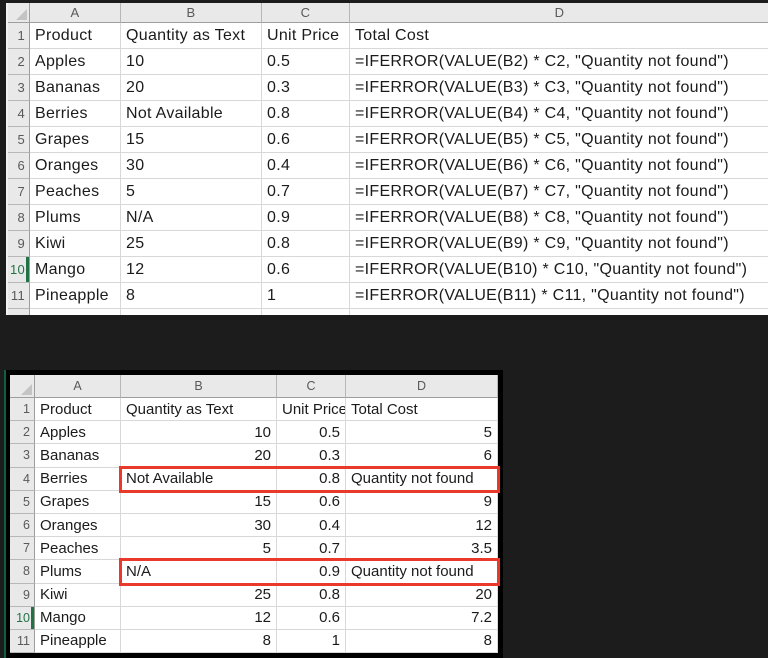 The height and width of the screenshot is (658, 768). What do you see at coordinates (311, 479) in the screenshot?
I see `cell-C4: 0.8` at bounding box center [311, 479].